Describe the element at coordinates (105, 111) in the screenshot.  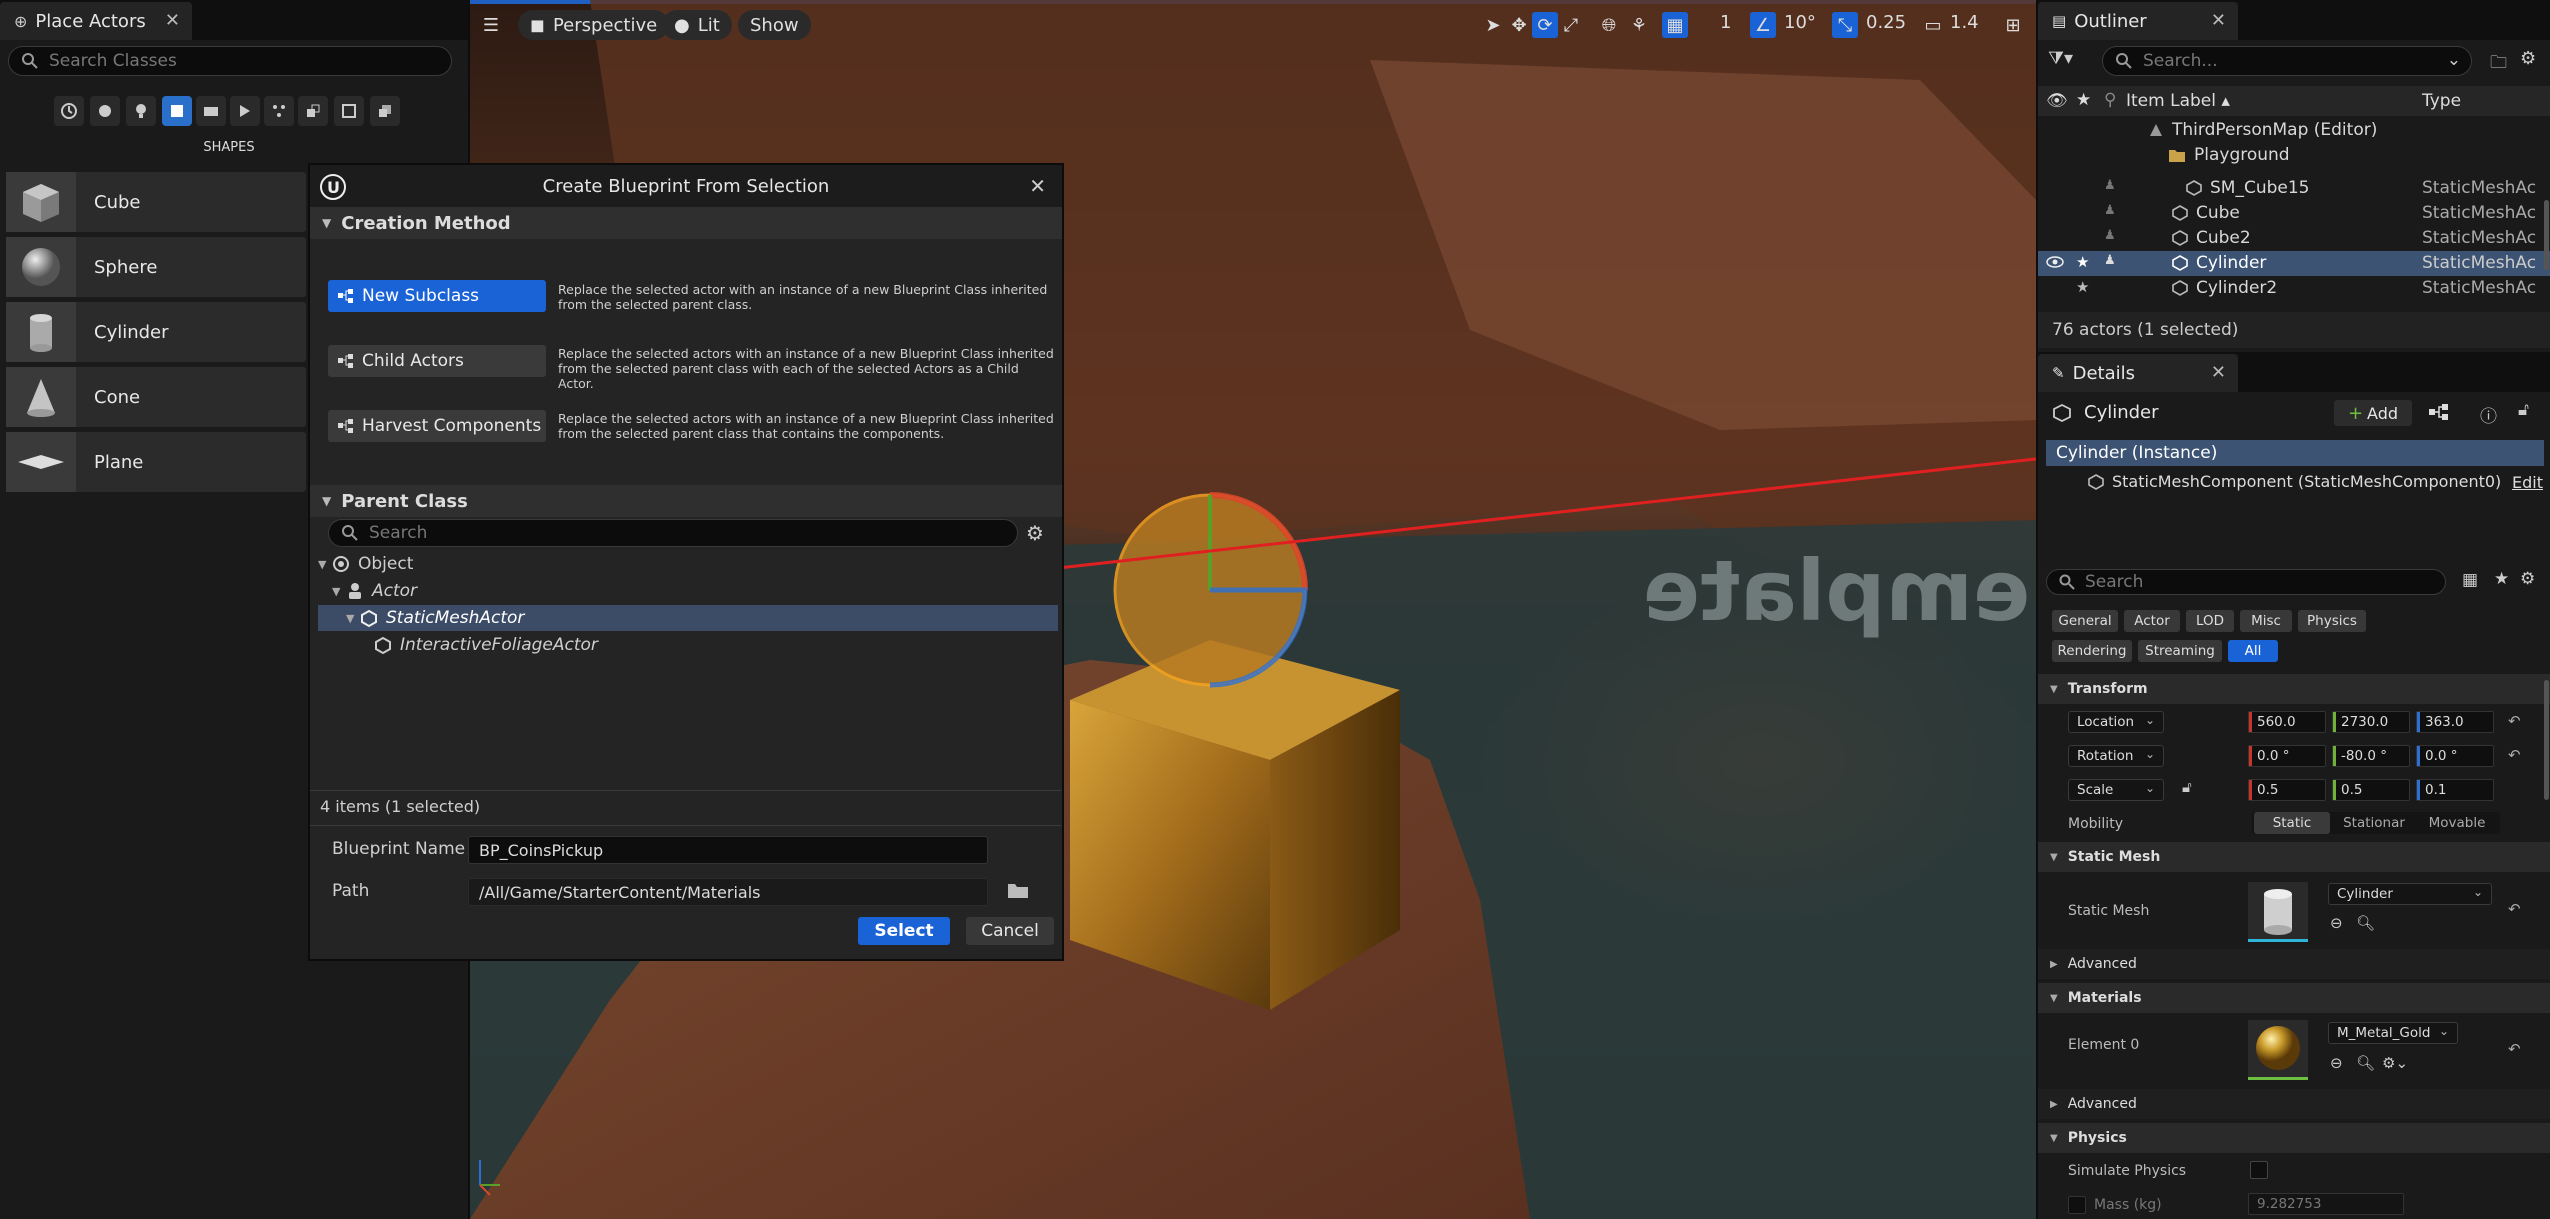
I see `basic-icon` at that location.